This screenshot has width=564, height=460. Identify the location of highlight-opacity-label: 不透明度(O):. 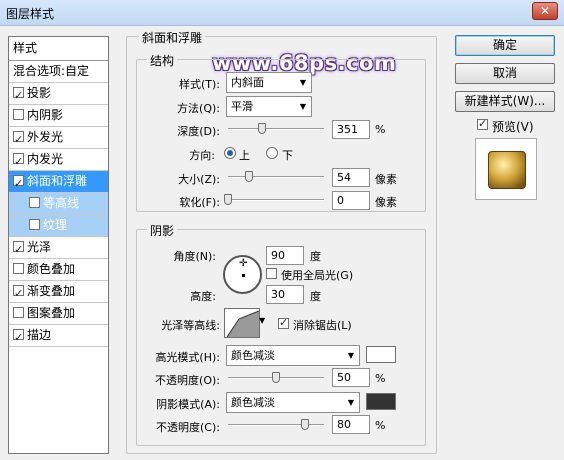
(187, 380).